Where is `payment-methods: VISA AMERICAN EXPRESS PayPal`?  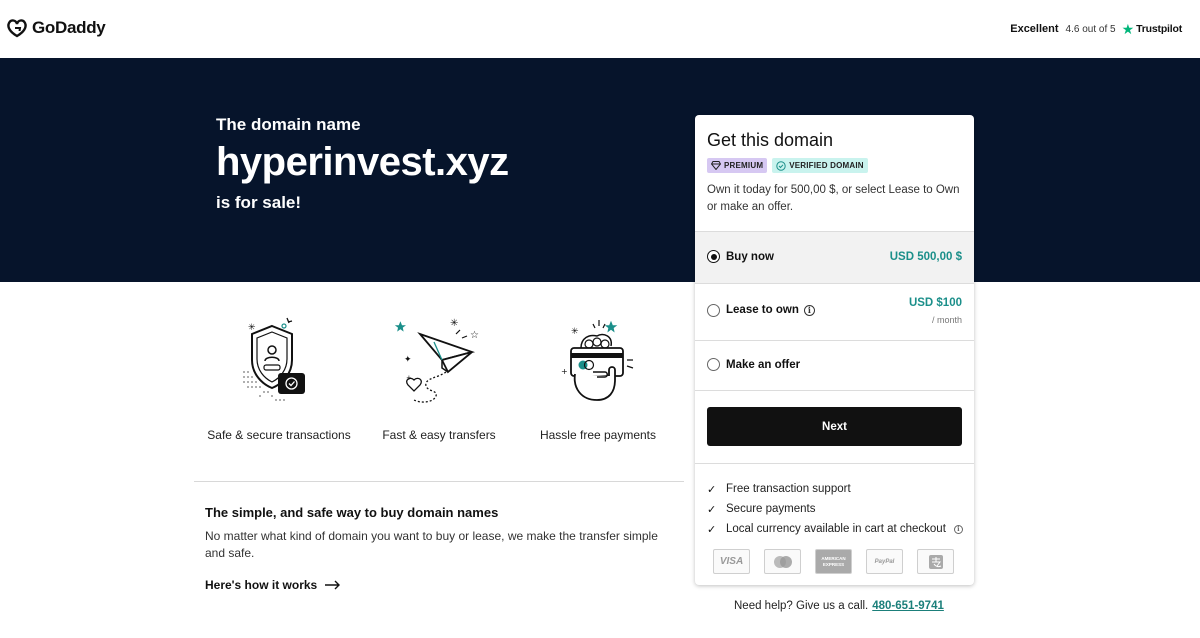 payment-methods: VISA AMERICAN EXPRESS PayPal is located at coordinates (833, 561).